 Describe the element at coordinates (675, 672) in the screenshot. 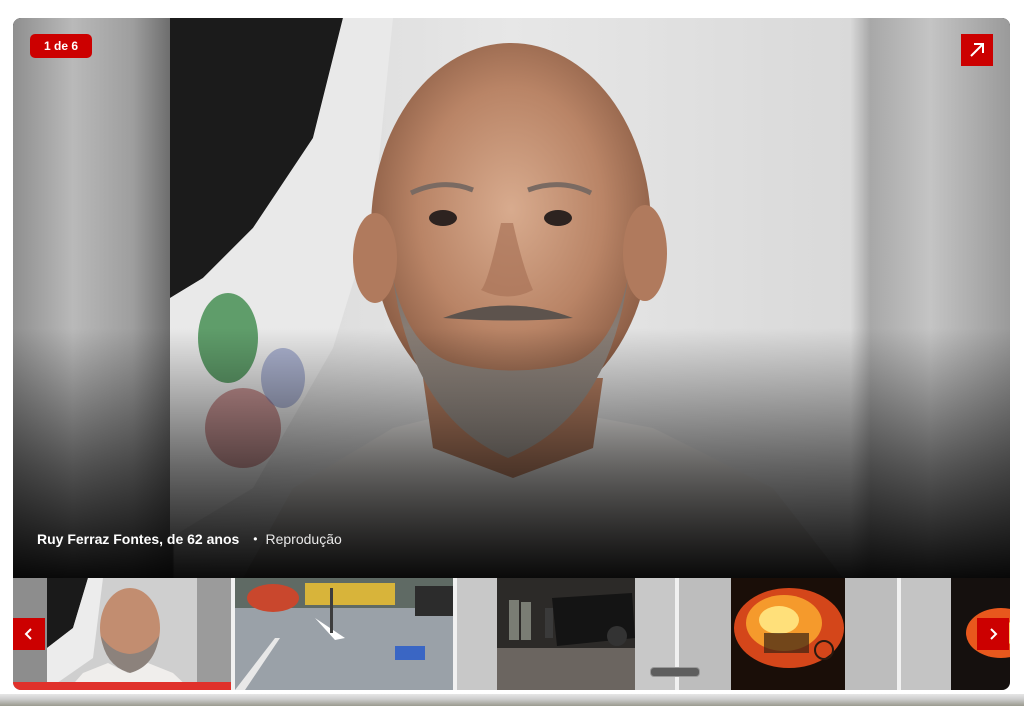

I see `scrollbar-handle` at that location.